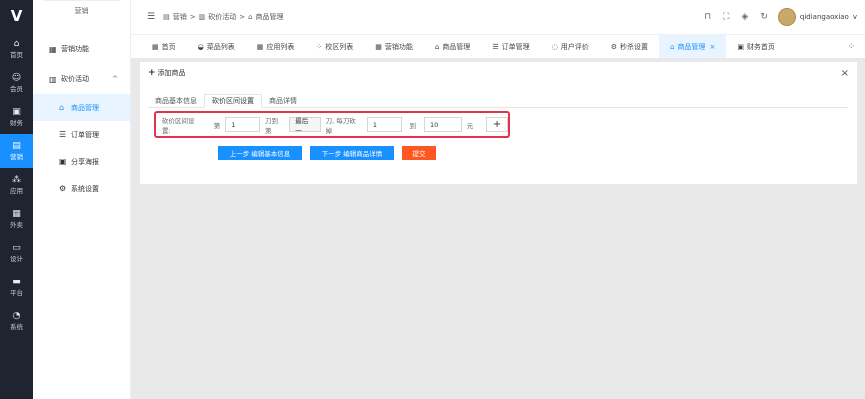  What do you see at coordinates (200, 46) in the screenshot?
I see `dish-icon: ◒` at bounding box center [200, 46].